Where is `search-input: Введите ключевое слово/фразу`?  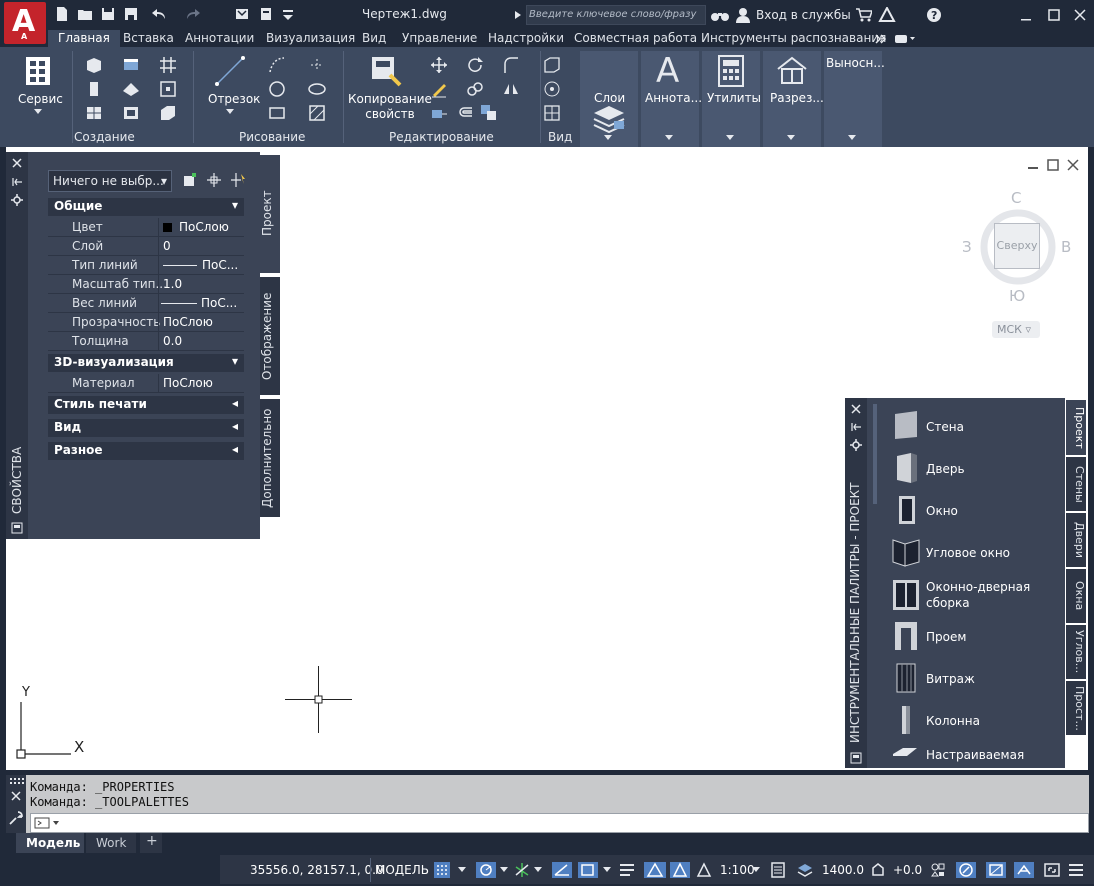
search-input: Введите ключевое слово/фразу is located at coordinates (616, 15).